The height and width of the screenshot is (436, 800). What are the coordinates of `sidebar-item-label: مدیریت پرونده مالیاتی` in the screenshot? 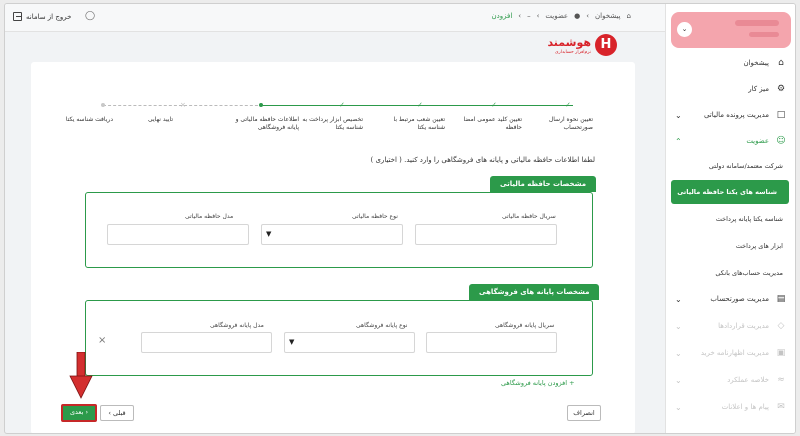 It's located at (736, 115).